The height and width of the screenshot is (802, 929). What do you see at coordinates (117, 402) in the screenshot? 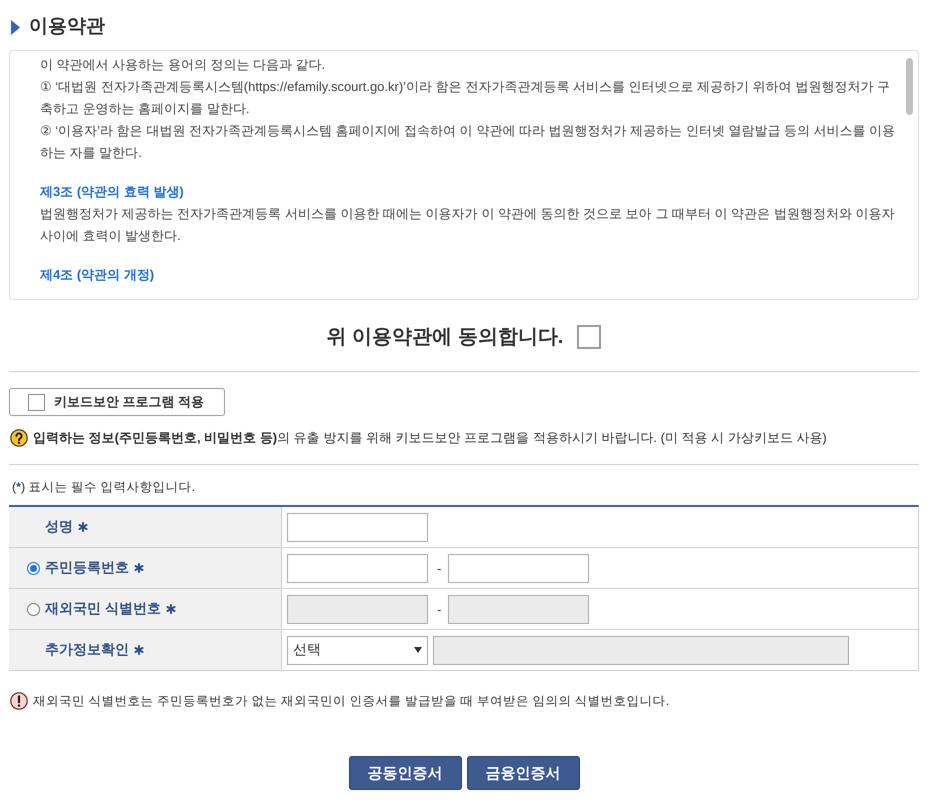
I see `keyboard-security-button: 키보드보안 프로그램 적용` at bounding box center [117, 402].